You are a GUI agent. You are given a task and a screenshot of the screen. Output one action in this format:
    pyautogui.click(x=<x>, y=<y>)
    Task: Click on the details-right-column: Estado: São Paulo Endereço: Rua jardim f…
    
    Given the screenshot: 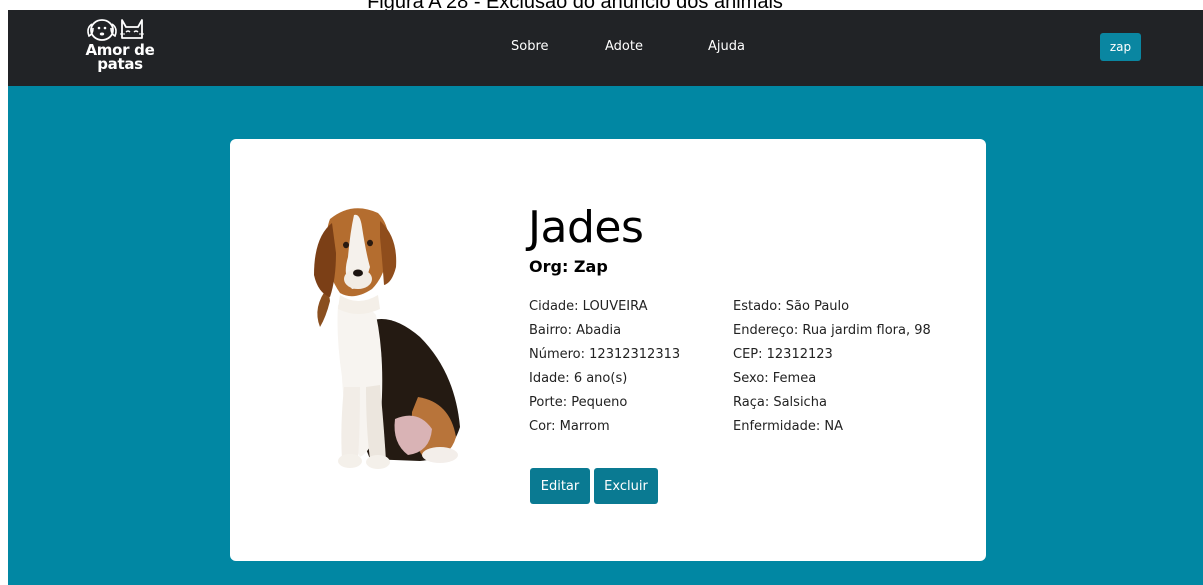 What is the action you would take?
    pyautogui.click(x=832, y=371)
    